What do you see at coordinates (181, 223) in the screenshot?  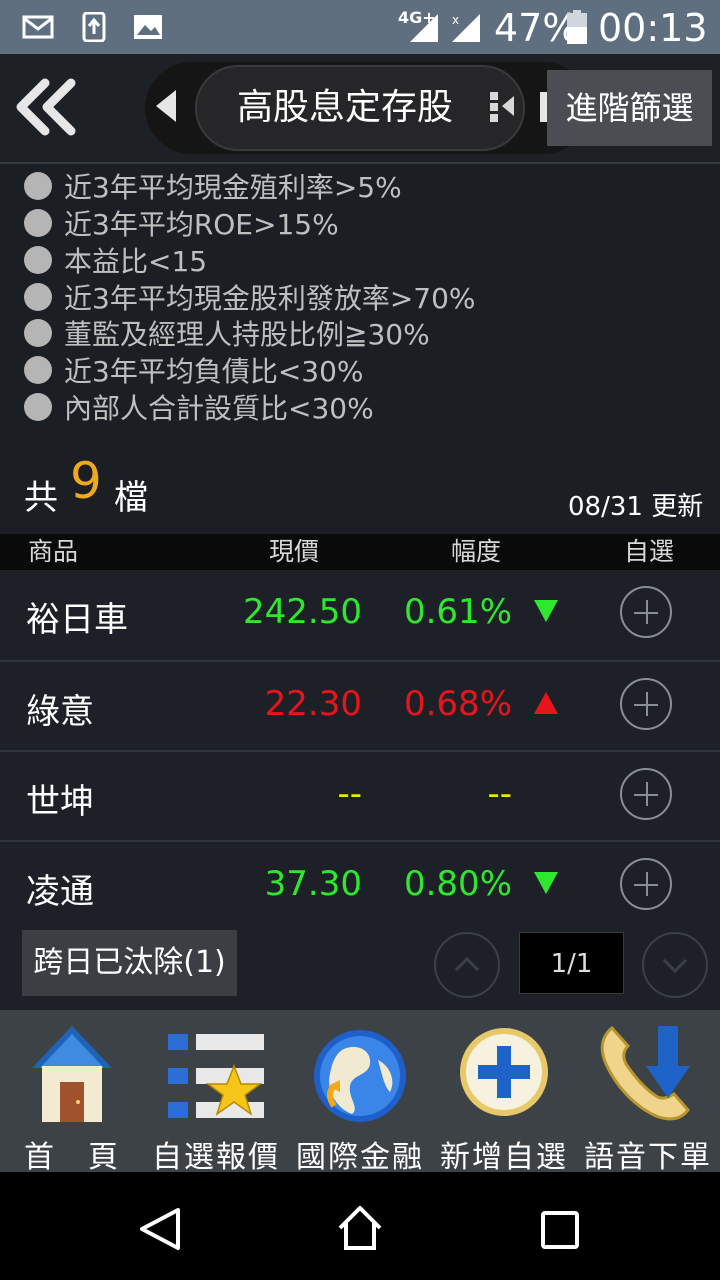 I see `criteria-item: 近3年平均ROE>15%` at bounding box center [181, 223].